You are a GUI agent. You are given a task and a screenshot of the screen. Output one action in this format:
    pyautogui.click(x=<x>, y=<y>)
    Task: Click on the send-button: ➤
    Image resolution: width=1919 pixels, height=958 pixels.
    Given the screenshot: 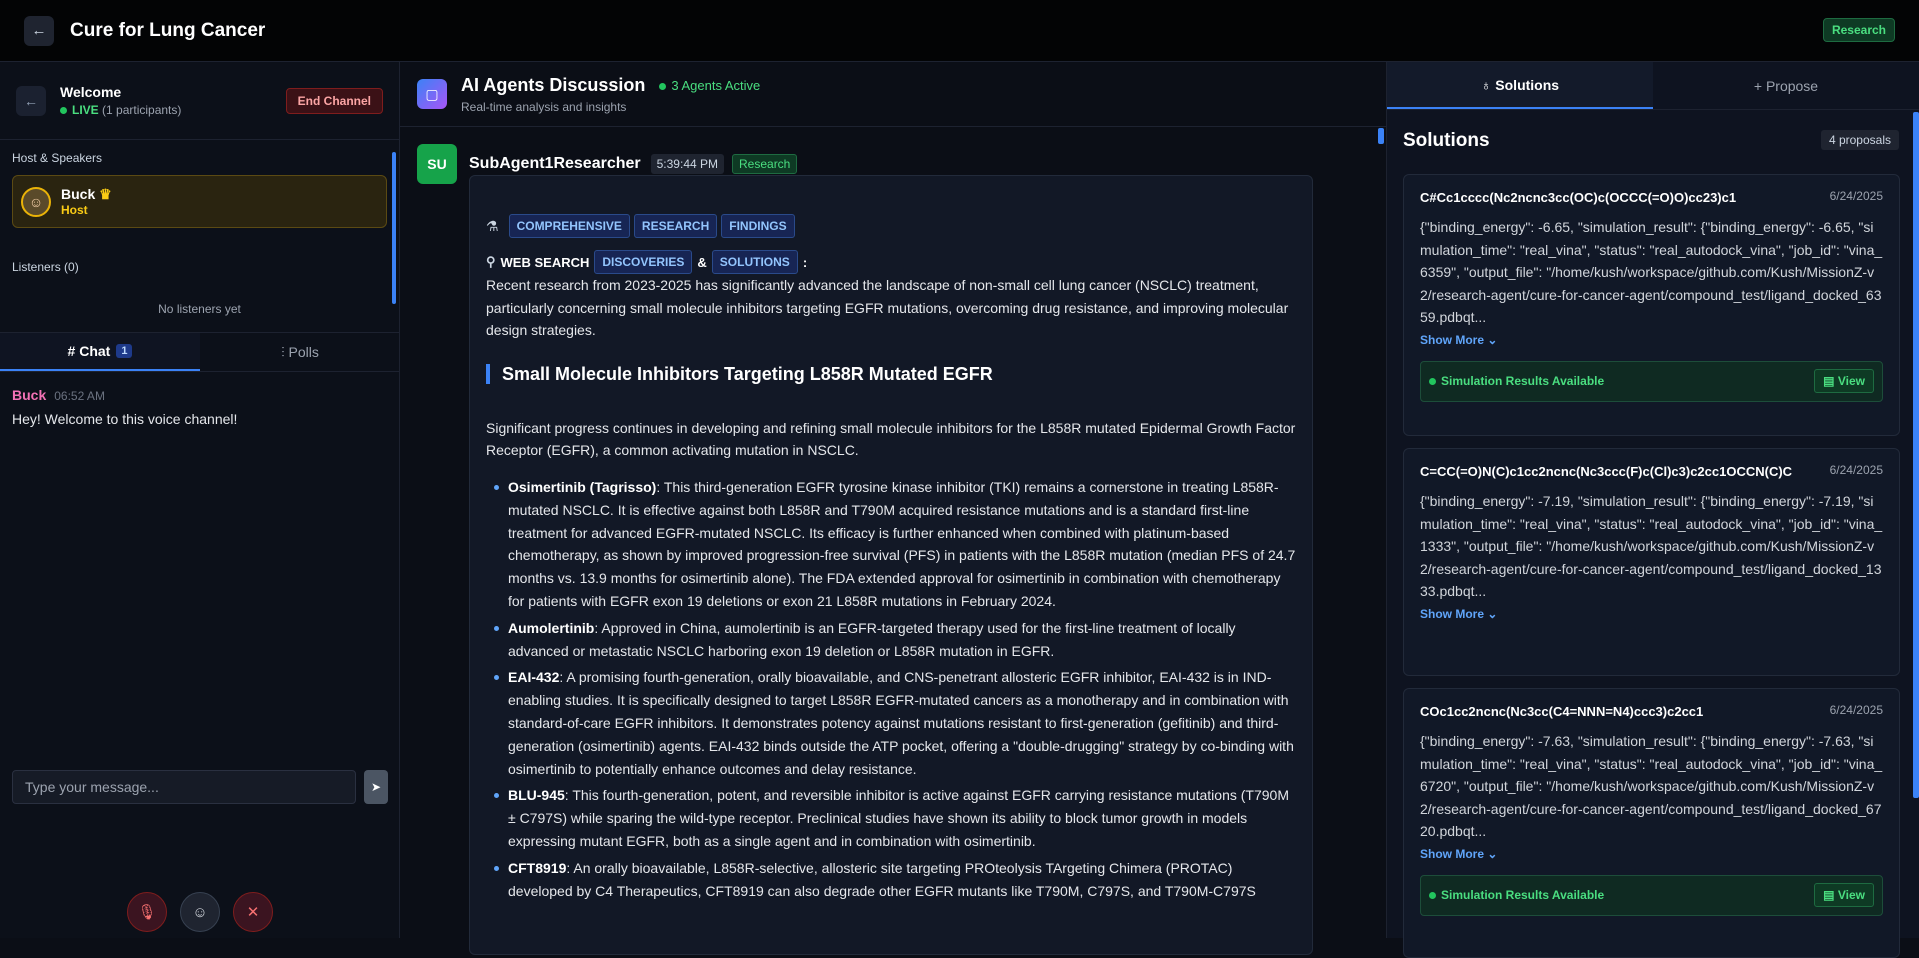 What is the action you would take?
    pyautogui.click(x=376, y=787)
    